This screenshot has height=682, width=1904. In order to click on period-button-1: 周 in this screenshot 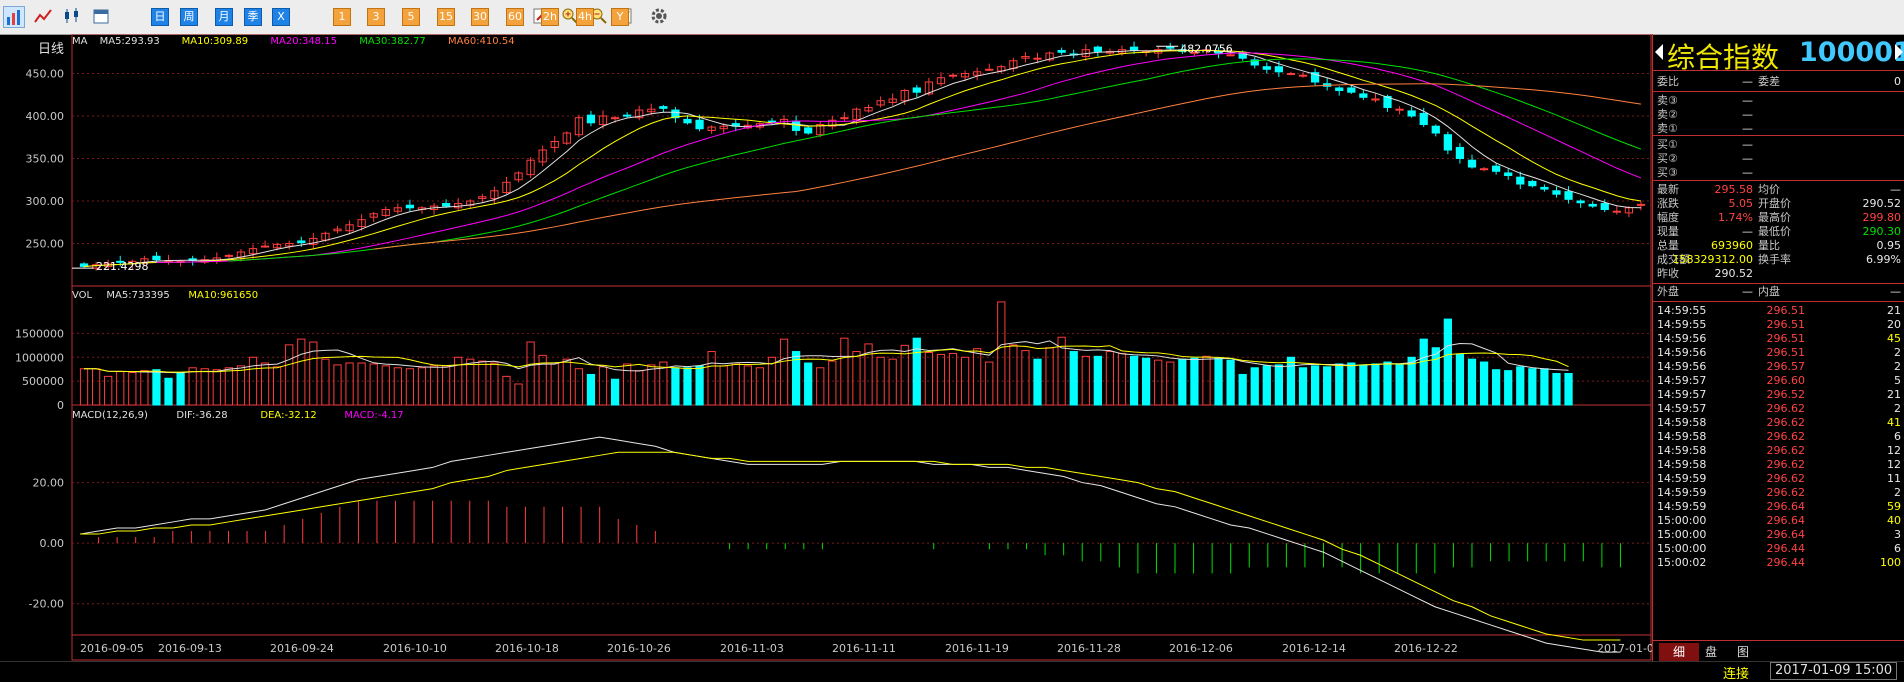, I will do `click(189, 17)`.